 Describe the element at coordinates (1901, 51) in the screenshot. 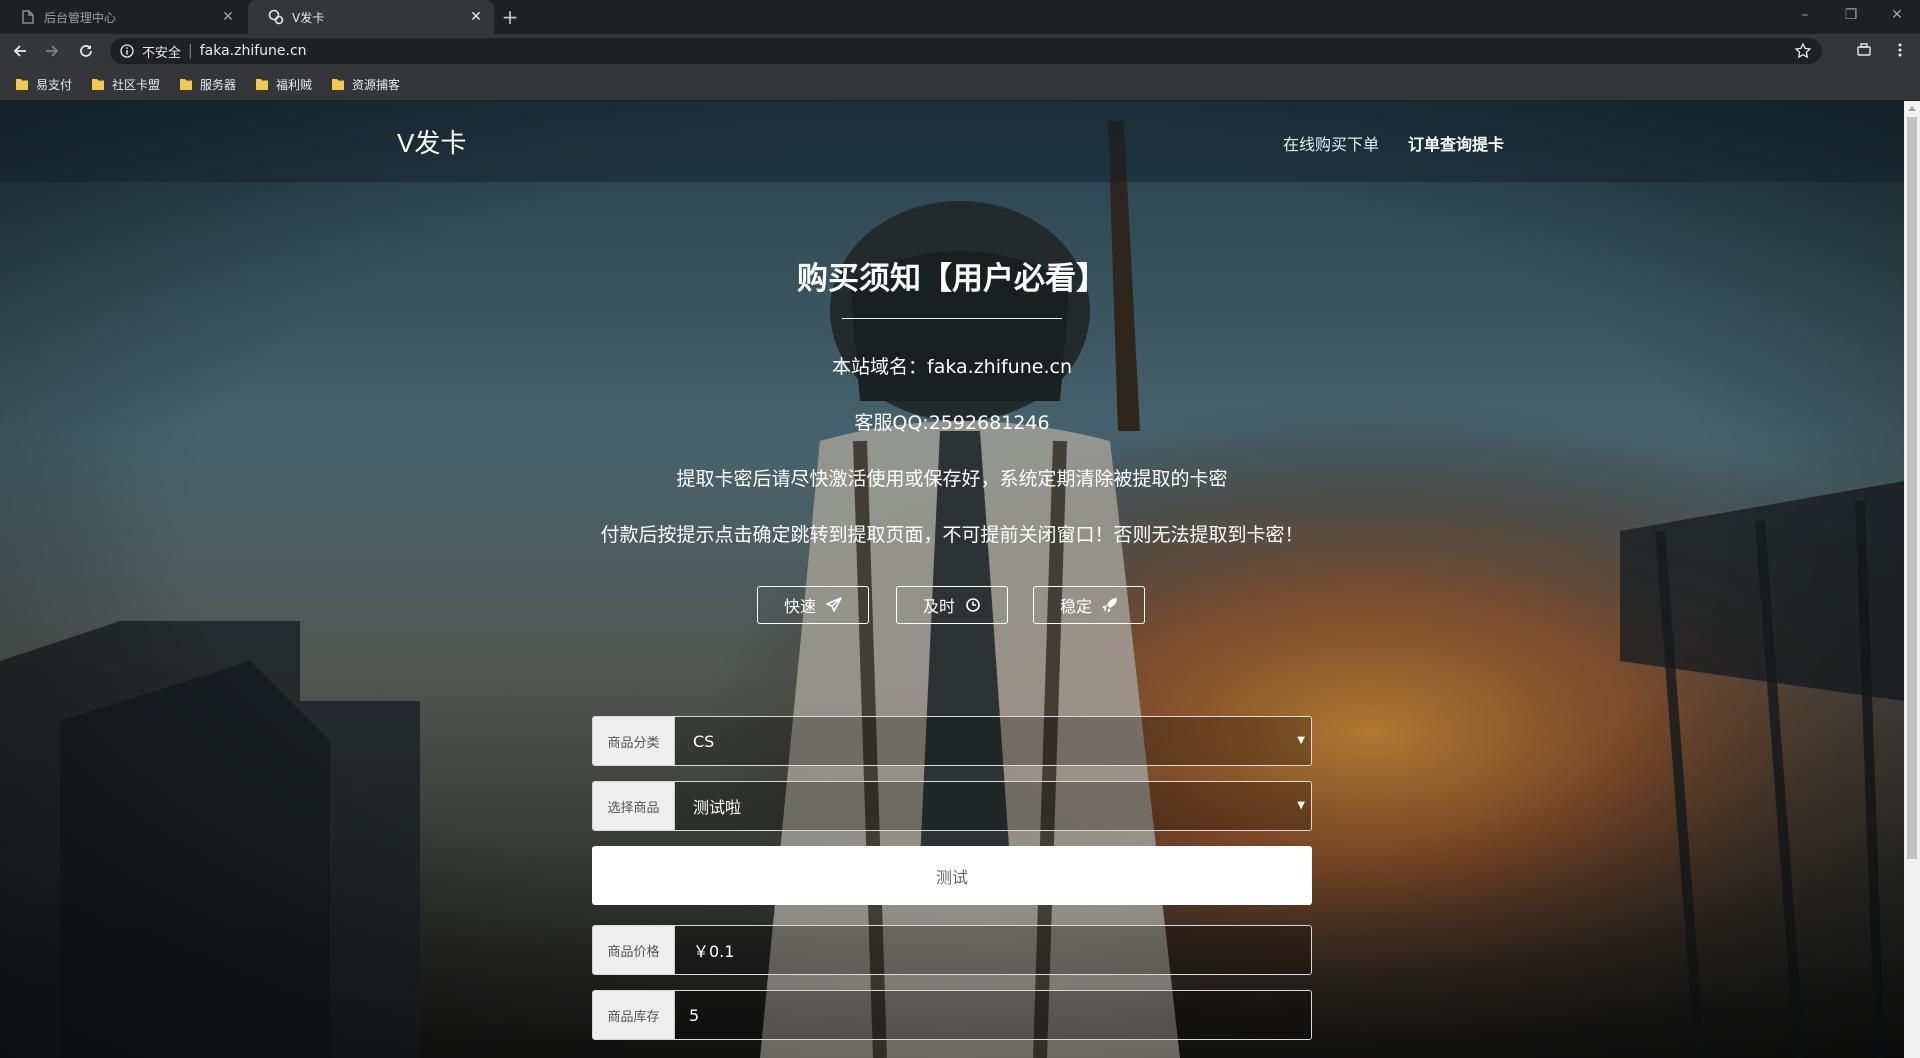

I see `menu-dots-icon` at that location.